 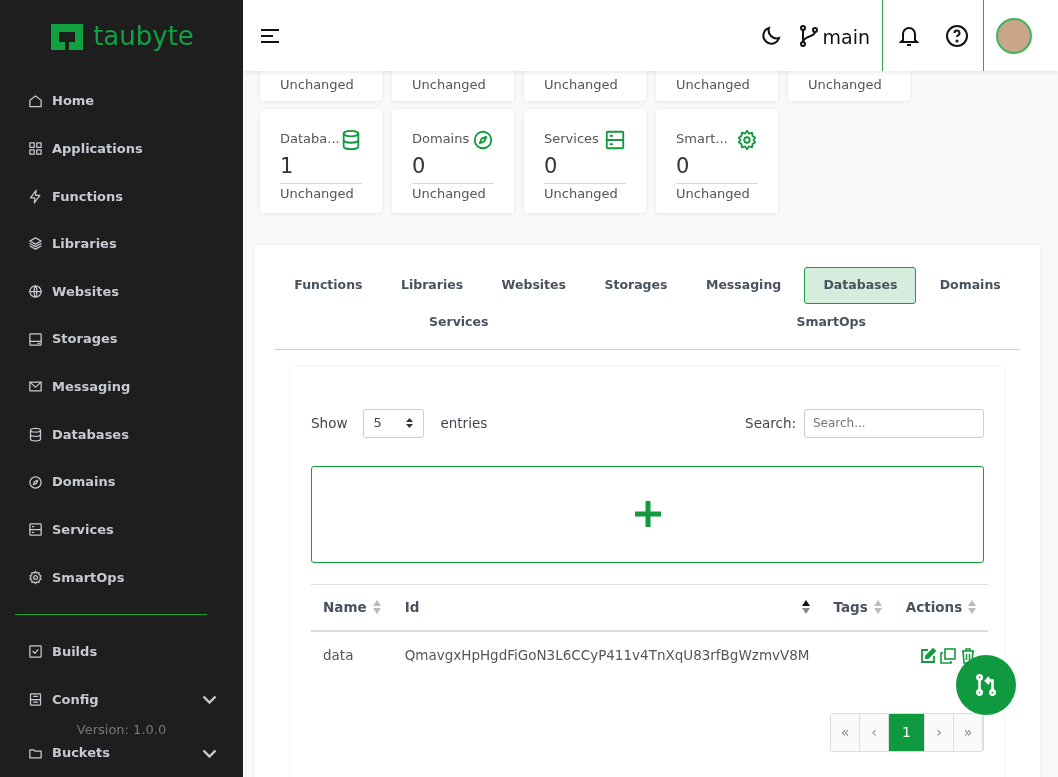 What do you see at coordinates (143, 37) in the screenshot?
I see `logo-text: taubyte` at bounding box center [143, 37].